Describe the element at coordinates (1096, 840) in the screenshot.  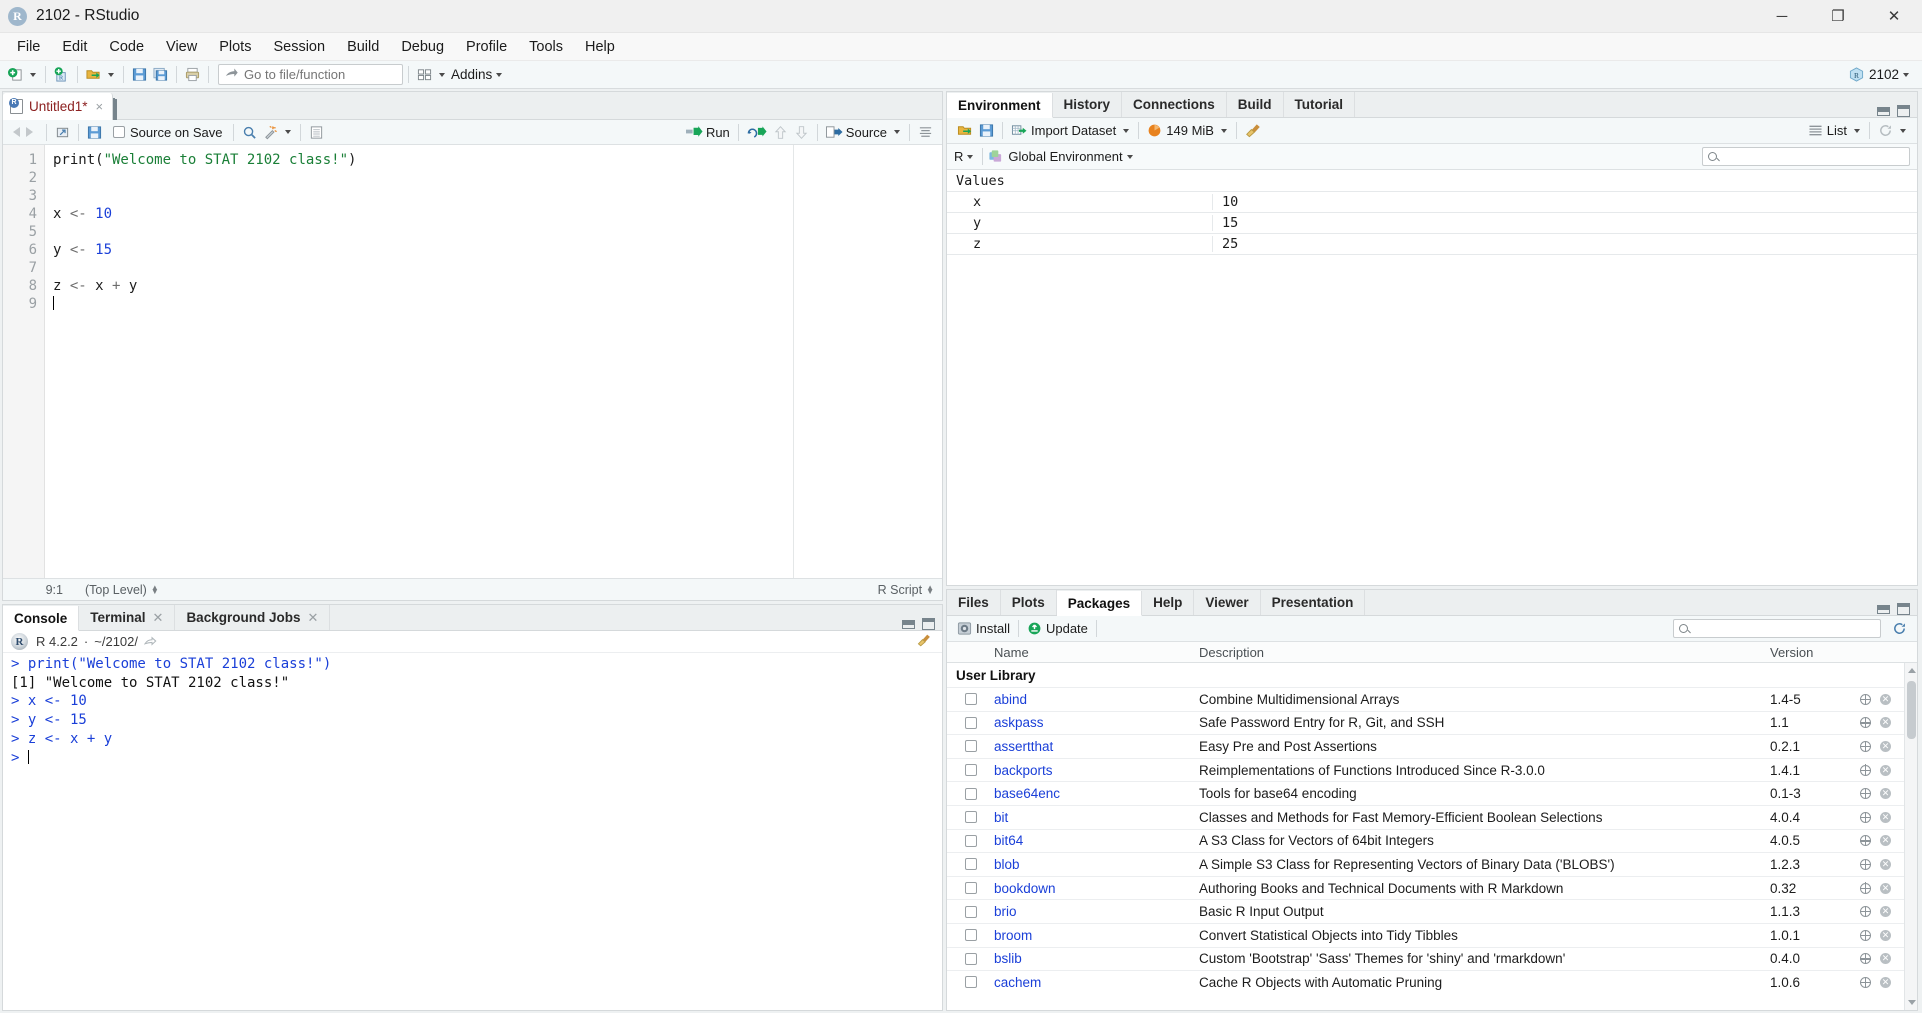
I see `package-name: bit64` at that location.